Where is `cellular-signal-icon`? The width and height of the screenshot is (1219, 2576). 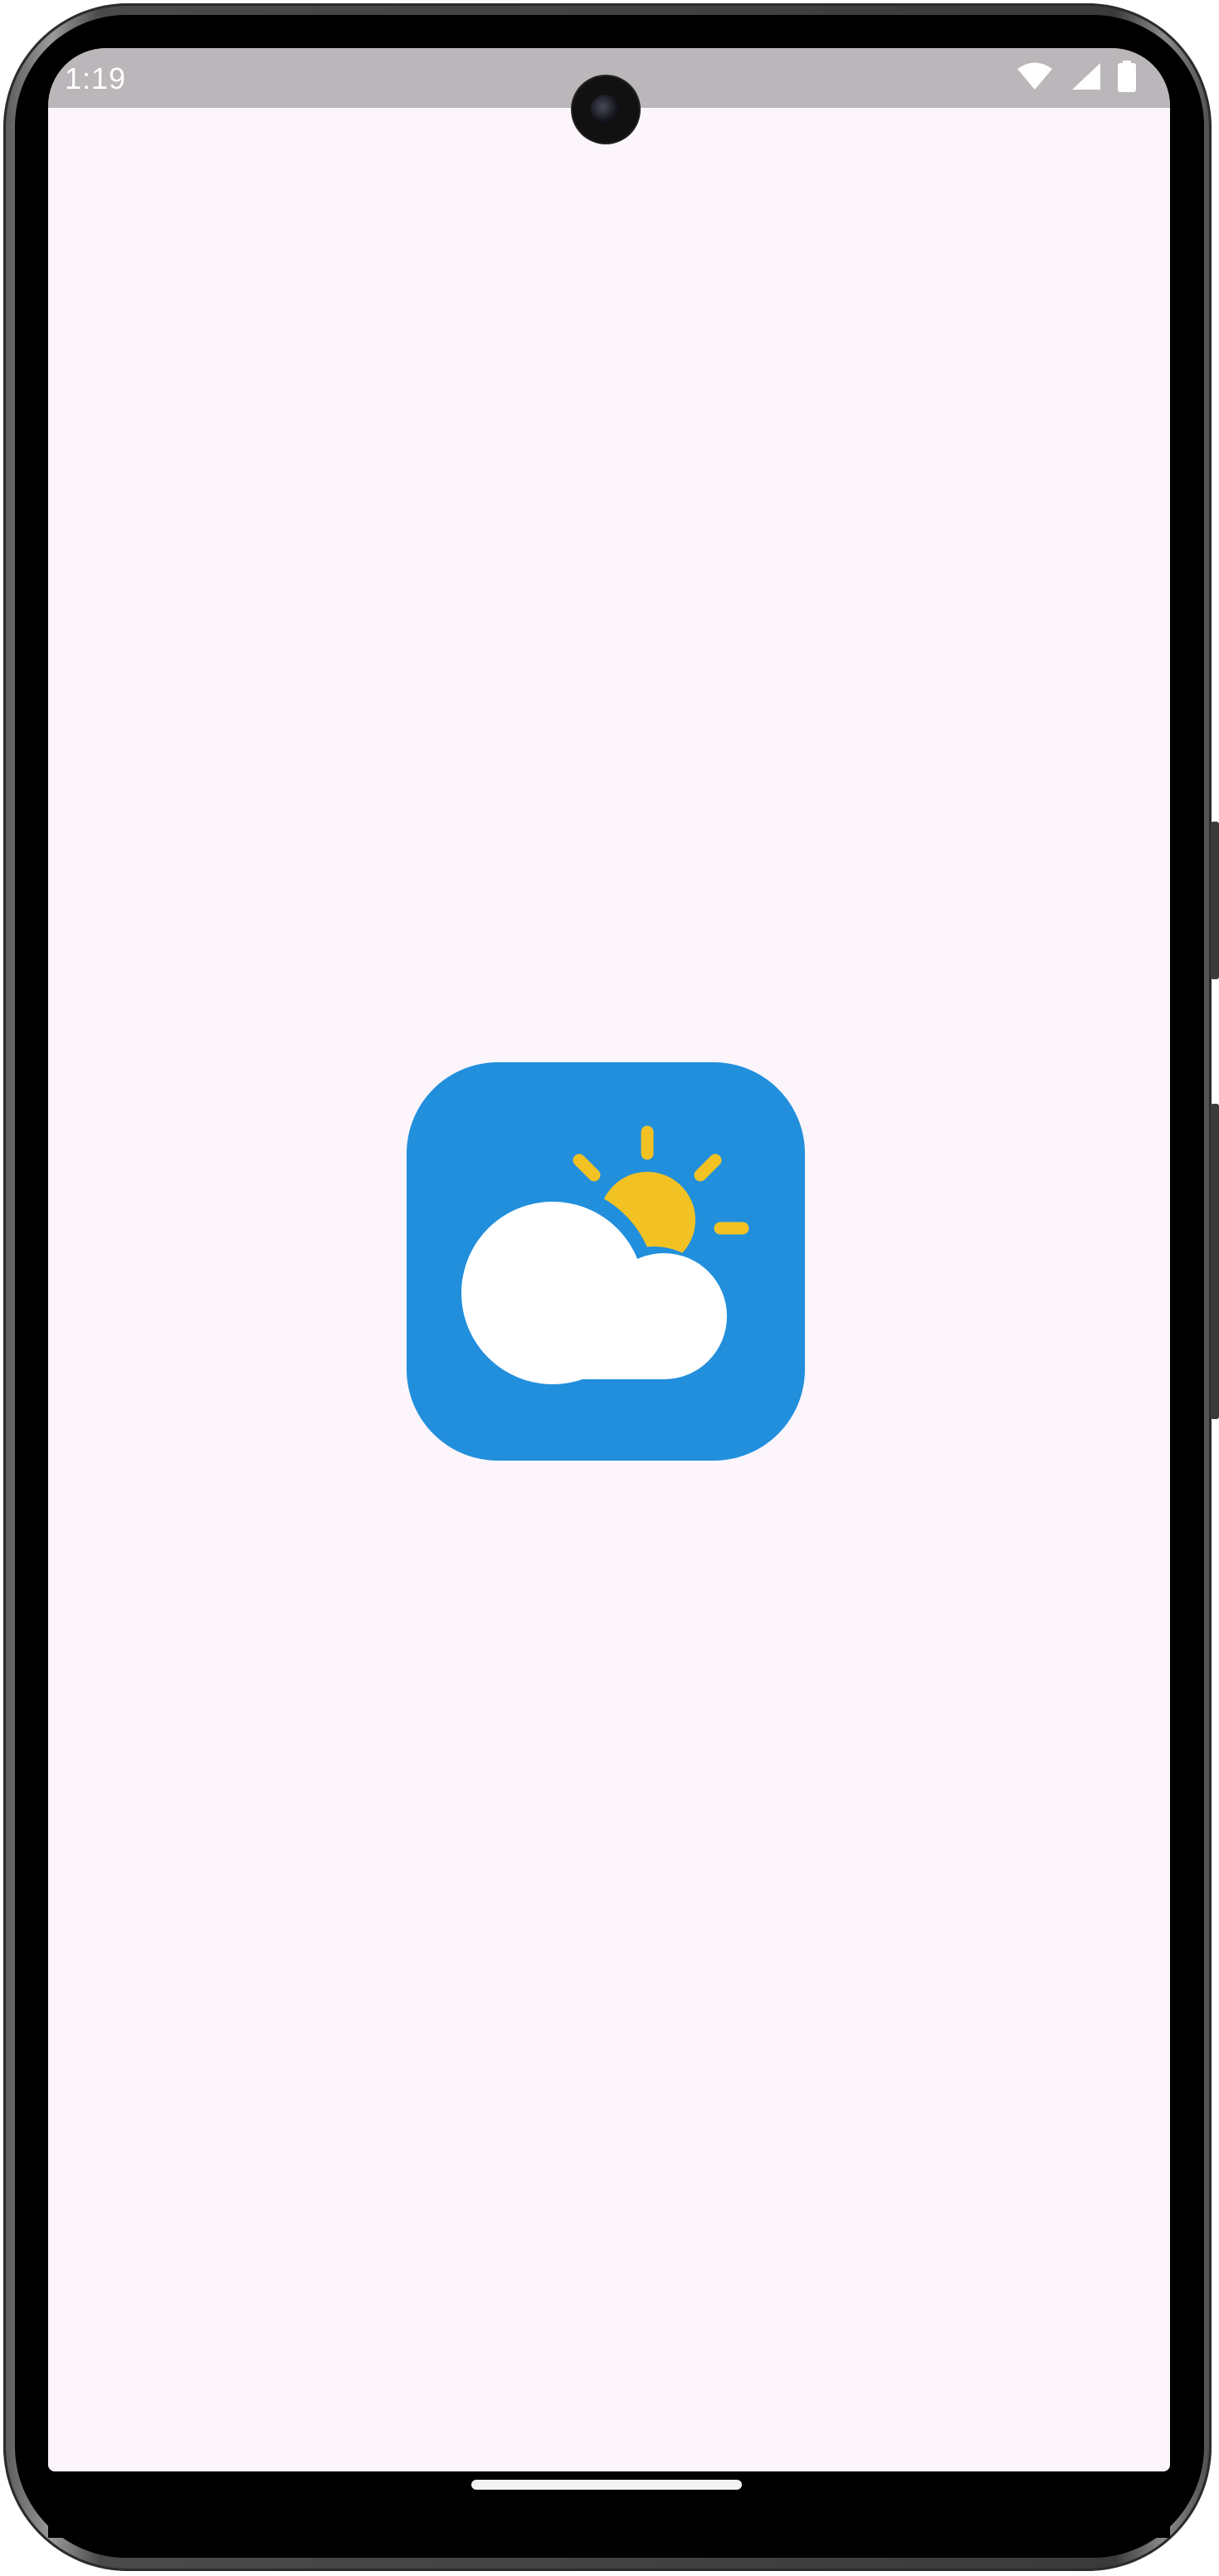 cellular-signal-icon is located at coordinates (1085, 78).